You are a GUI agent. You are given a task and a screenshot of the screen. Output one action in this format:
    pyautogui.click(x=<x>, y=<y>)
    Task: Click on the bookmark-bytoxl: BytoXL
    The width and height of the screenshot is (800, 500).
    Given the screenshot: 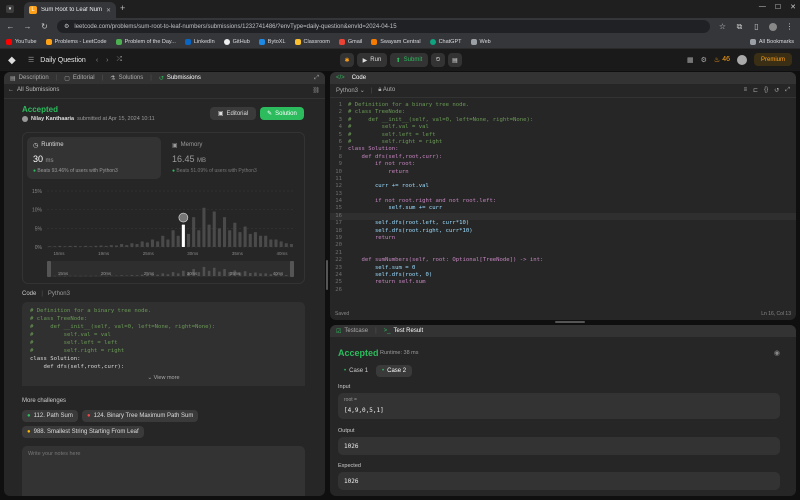 What is the action you would take?
    pyautogui.click(x=272, y=41)
    